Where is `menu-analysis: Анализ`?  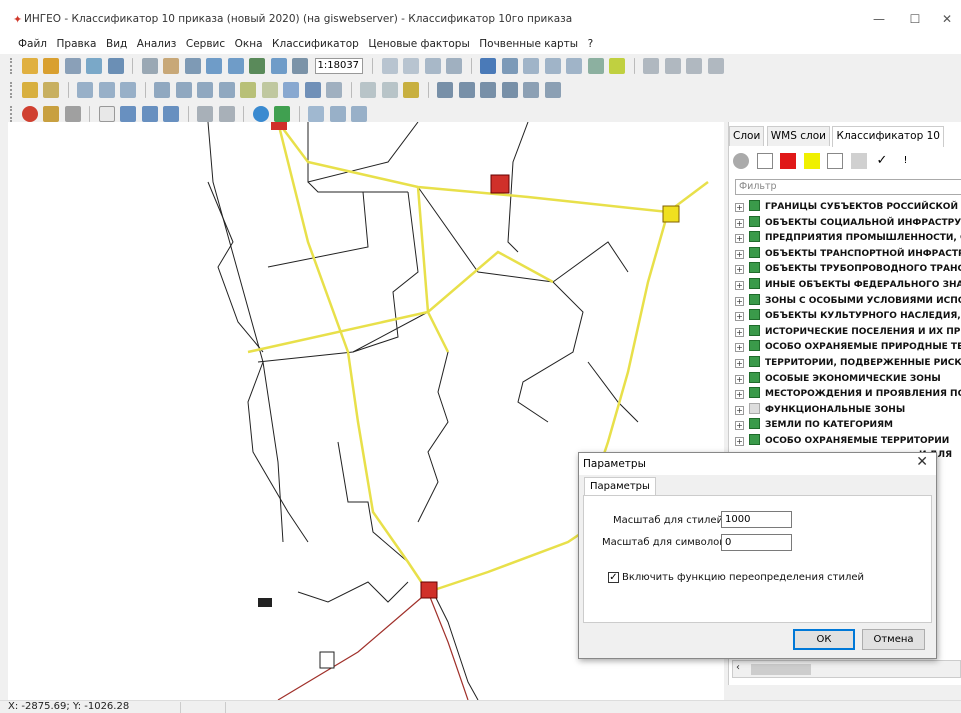 menu-analysis: Анализ is located at coordinates (157, 43).